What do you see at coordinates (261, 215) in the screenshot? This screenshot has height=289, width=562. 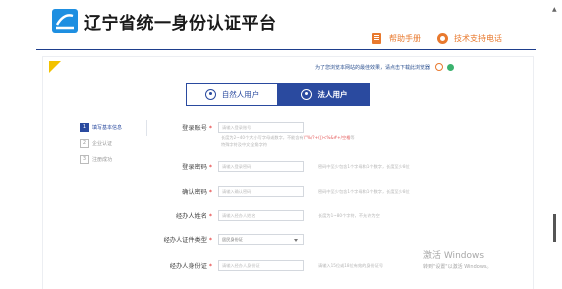 I see `agent-name-input: 请输入经办人姓名` at bounding box center [261, 215].